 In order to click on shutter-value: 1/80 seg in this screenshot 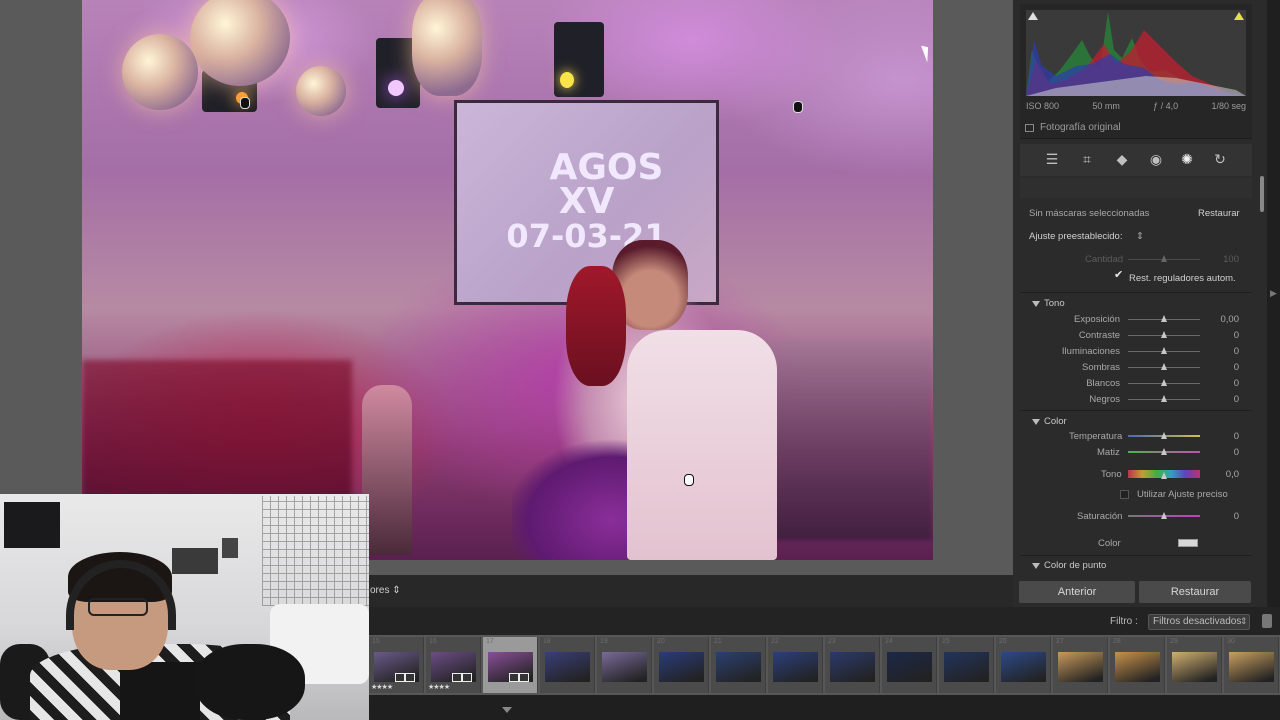, I will do `click(1228, 106)`.